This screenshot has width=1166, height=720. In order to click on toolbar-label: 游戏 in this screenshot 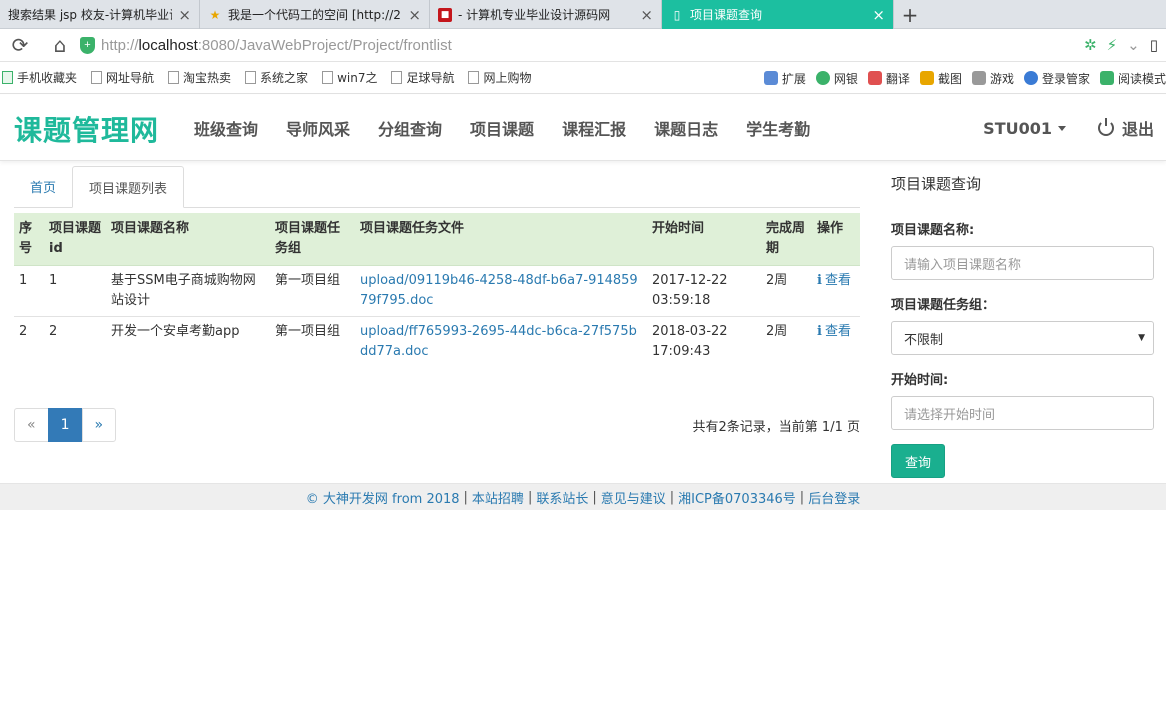, I will do `click(1001, 78)`.